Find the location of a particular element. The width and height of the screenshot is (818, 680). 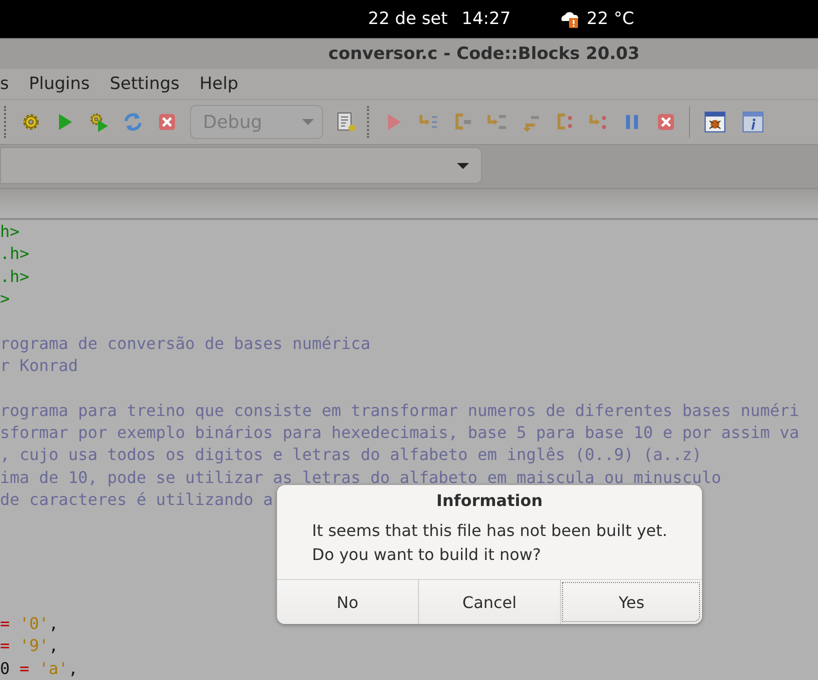

code-token: , cujo usa todos os digitos e letras do alfabeto em inglês (0..9) (a..z) is located at coordinates (351, 454).